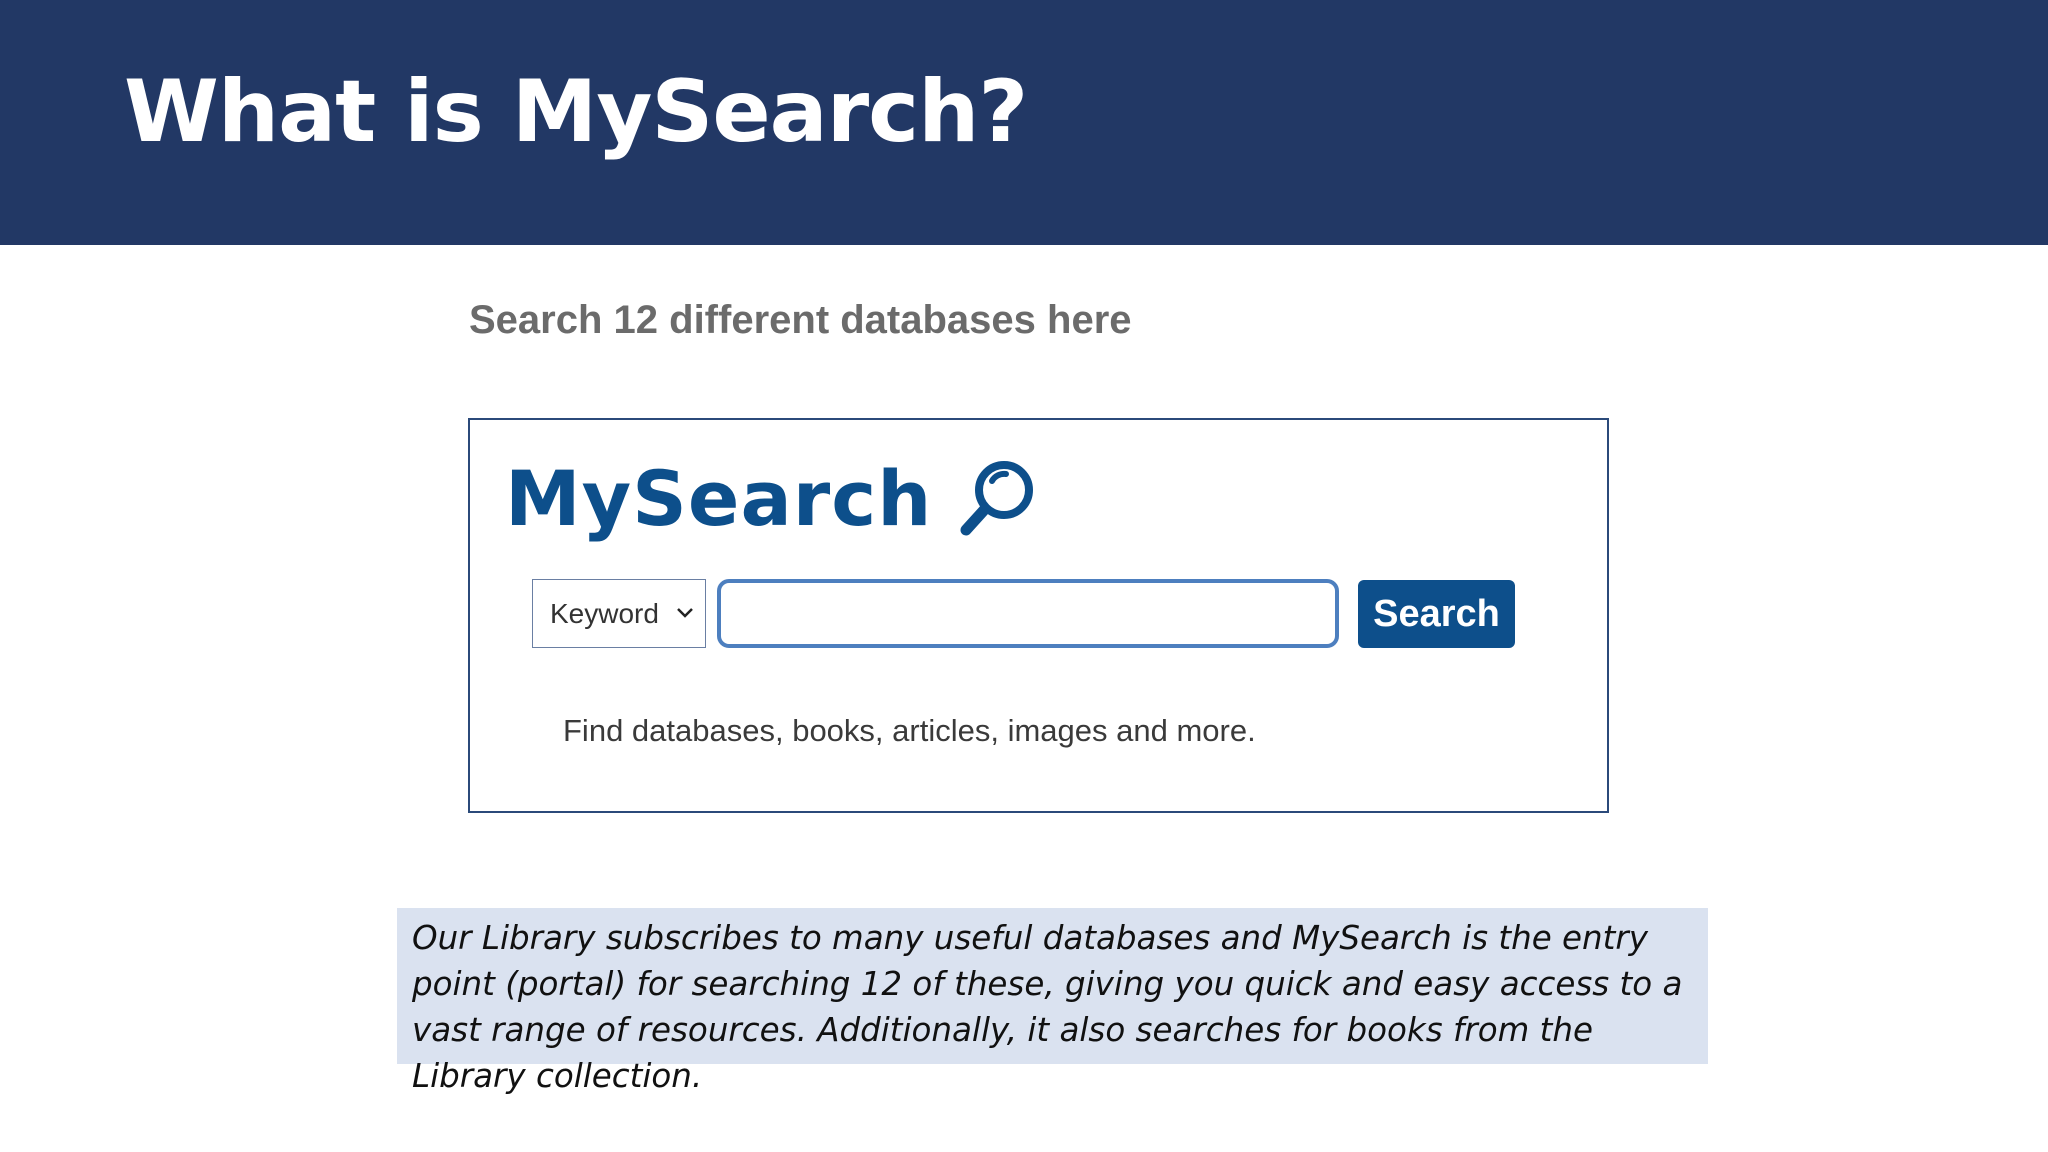 The image size is (2048, 1152). I want to click on search-type-select: Keyword, so click(619, 613).